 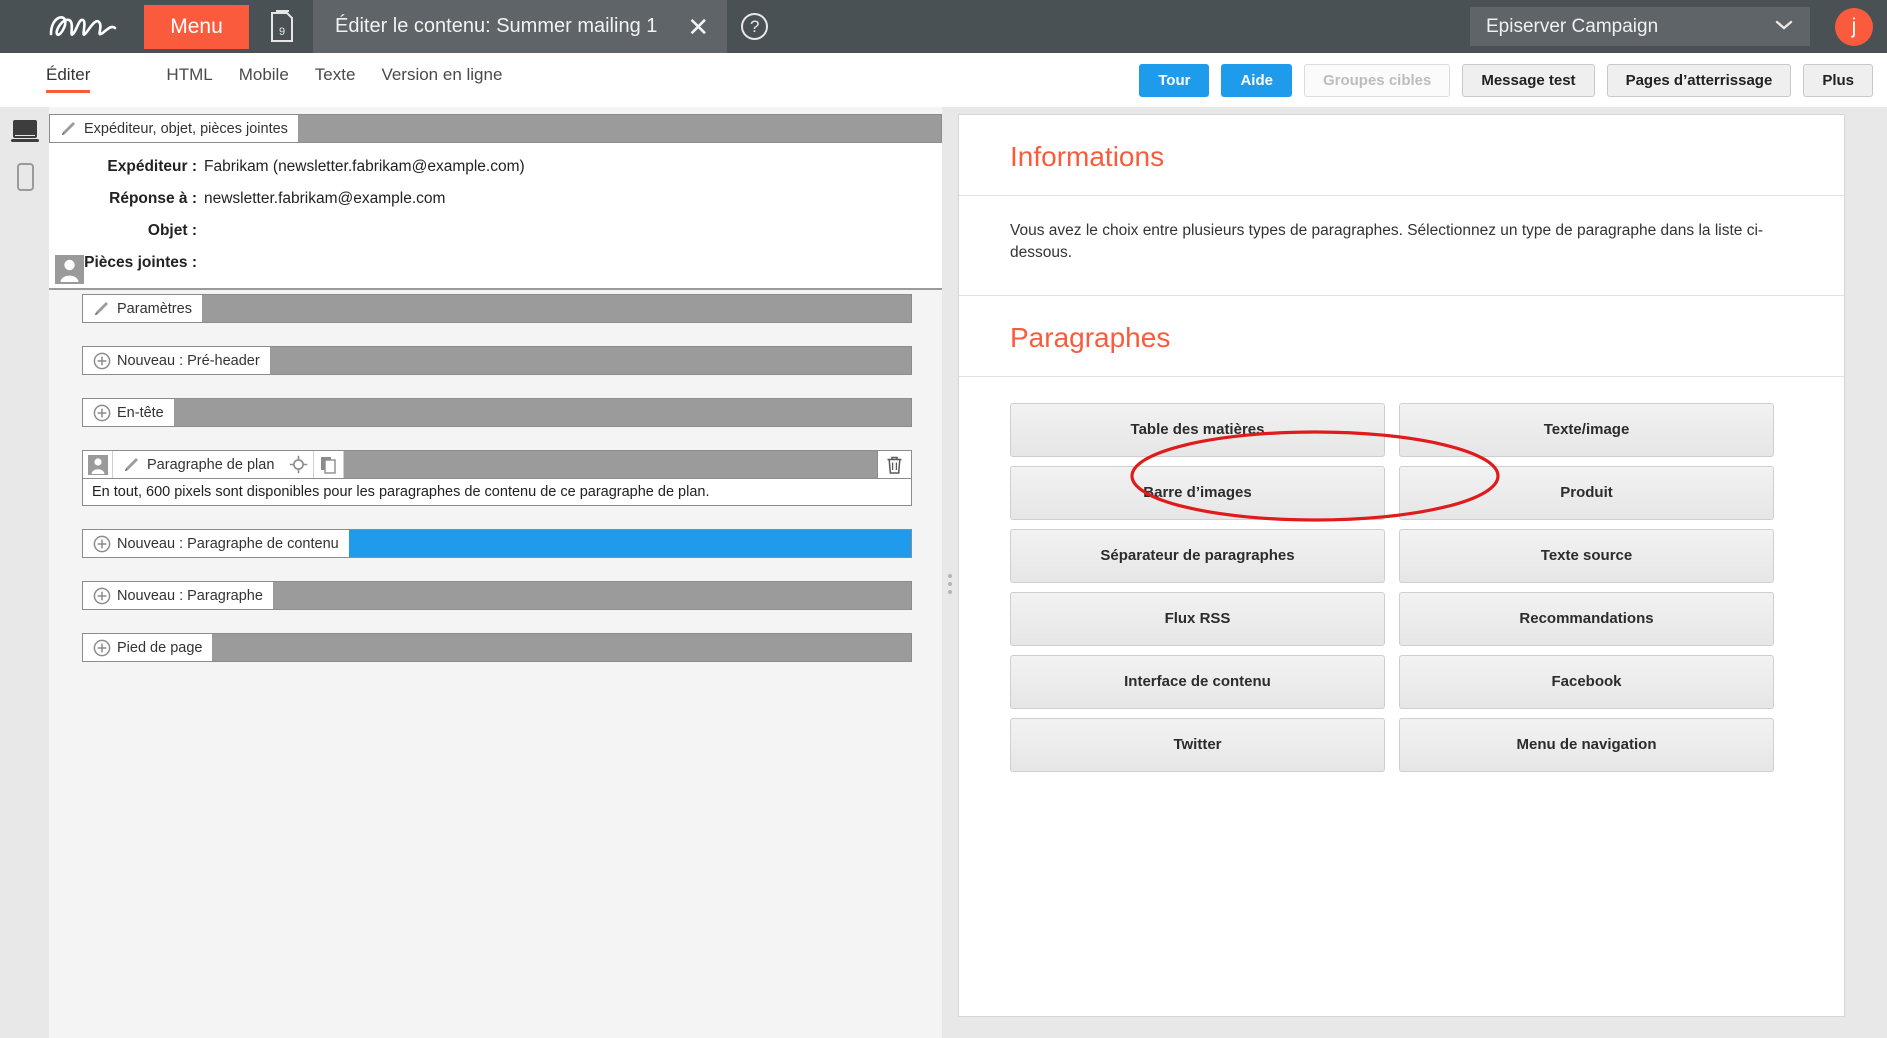 I want to click on block-nouveau-paragraphe: Nouveau : Paragraphe, so click(x=497, y=595).